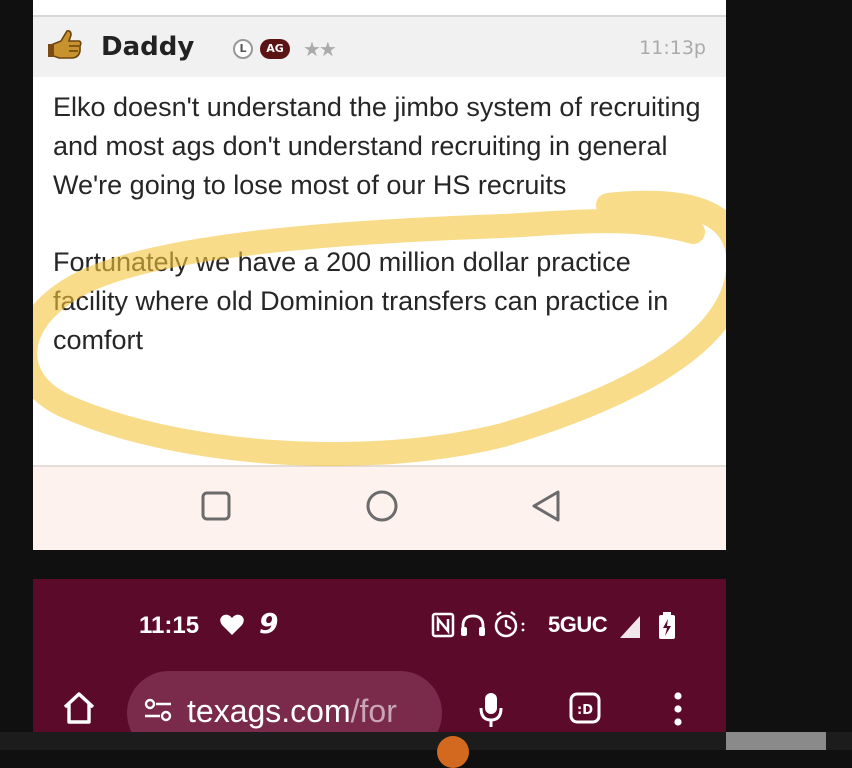 This screenshot has width=852, height=768. I want to click on post-username: Daddy, so click(147, 47).